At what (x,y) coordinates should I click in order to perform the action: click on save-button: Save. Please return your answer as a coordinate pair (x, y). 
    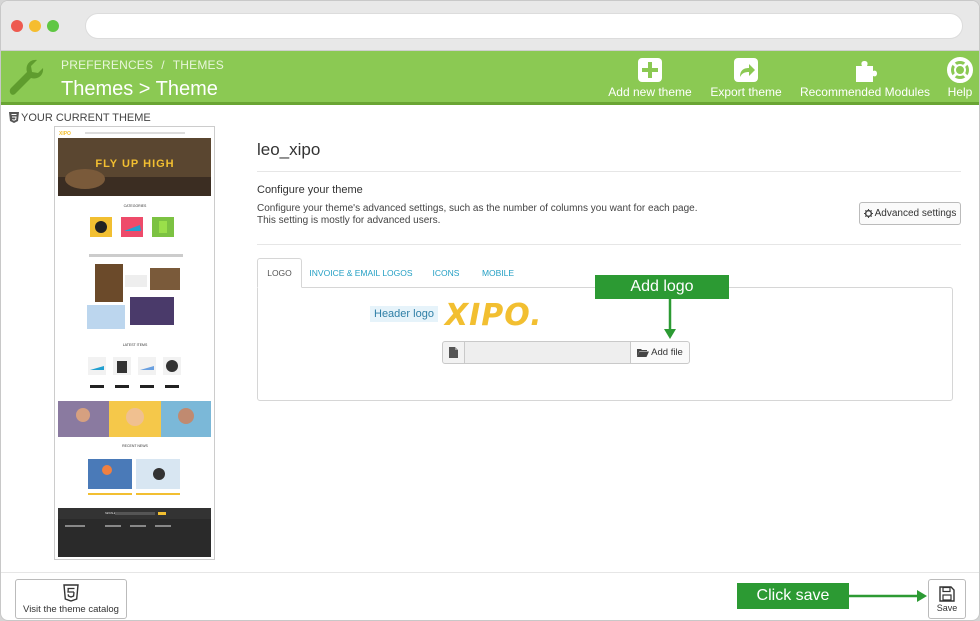
    Looking at the image, I should click on (947, 599).